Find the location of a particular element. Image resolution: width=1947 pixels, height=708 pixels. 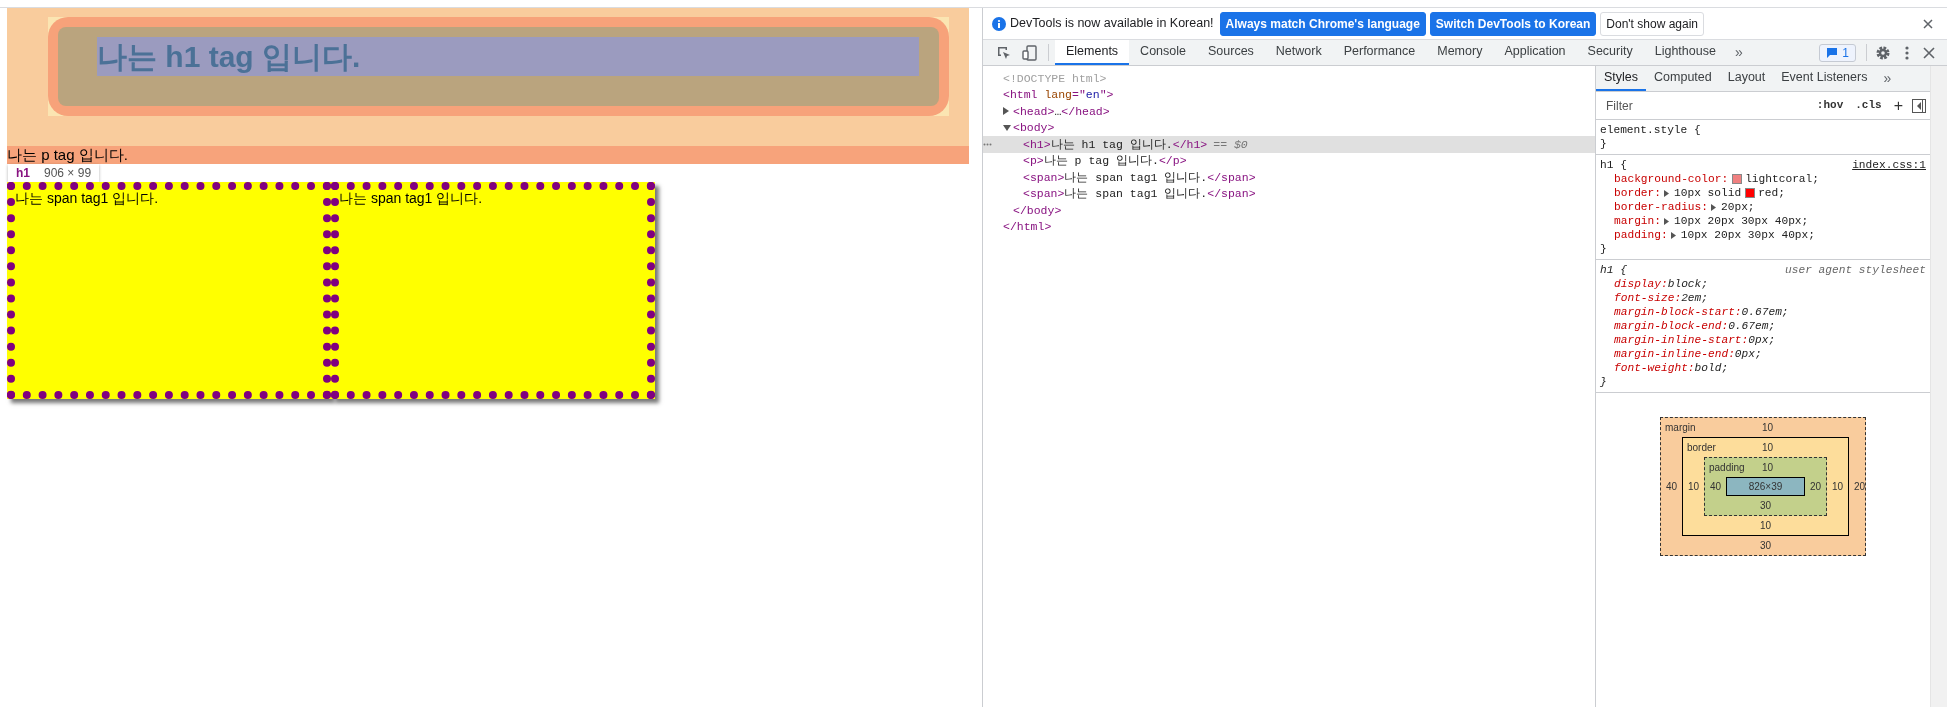

css-declaration: margin: 10px 20px 30px 40px; is located at coordinates (1763, 221).